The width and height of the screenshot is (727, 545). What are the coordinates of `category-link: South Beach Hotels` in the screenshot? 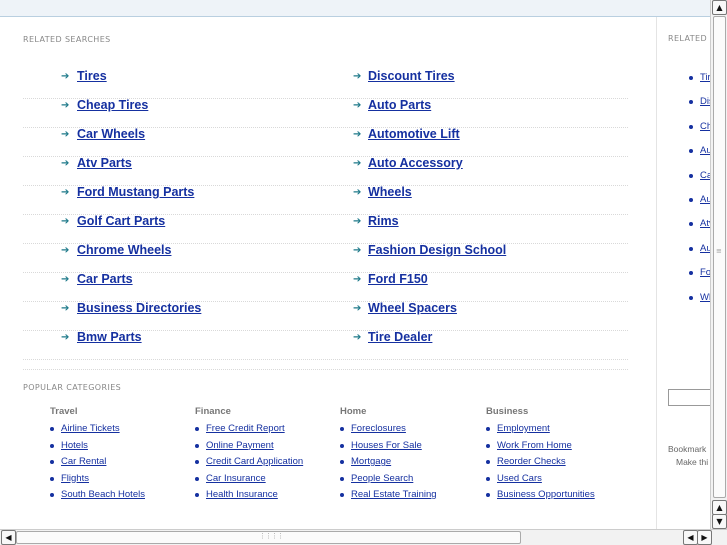 It's located at (120, 497).